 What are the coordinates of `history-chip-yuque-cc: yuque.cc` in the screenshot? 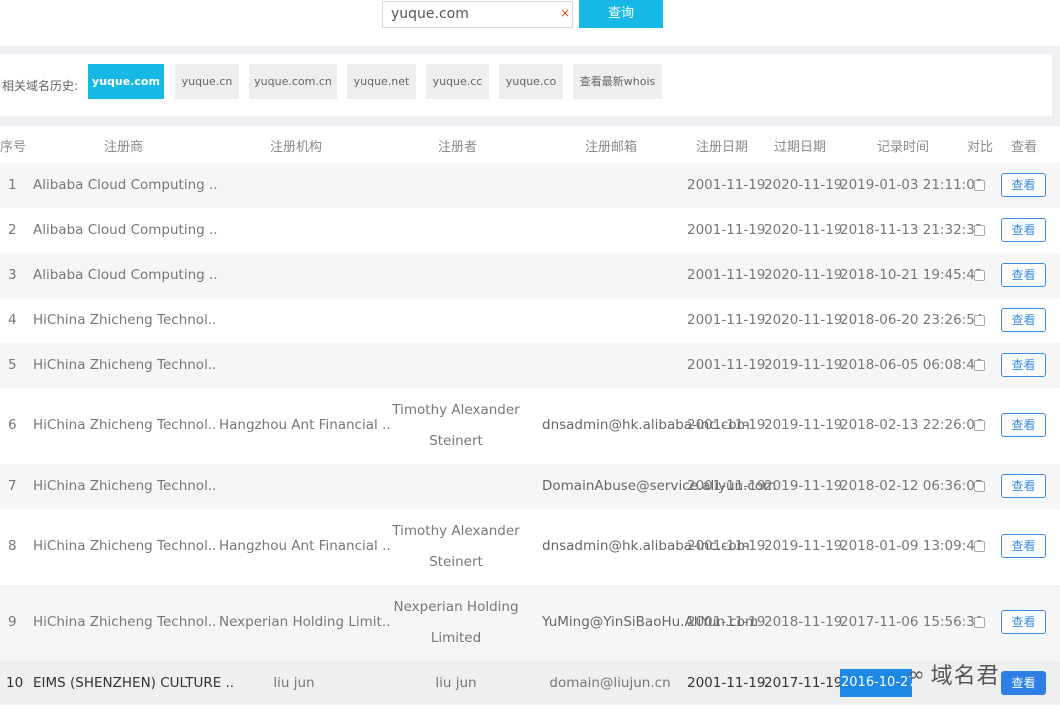 It's located at (457, 81).